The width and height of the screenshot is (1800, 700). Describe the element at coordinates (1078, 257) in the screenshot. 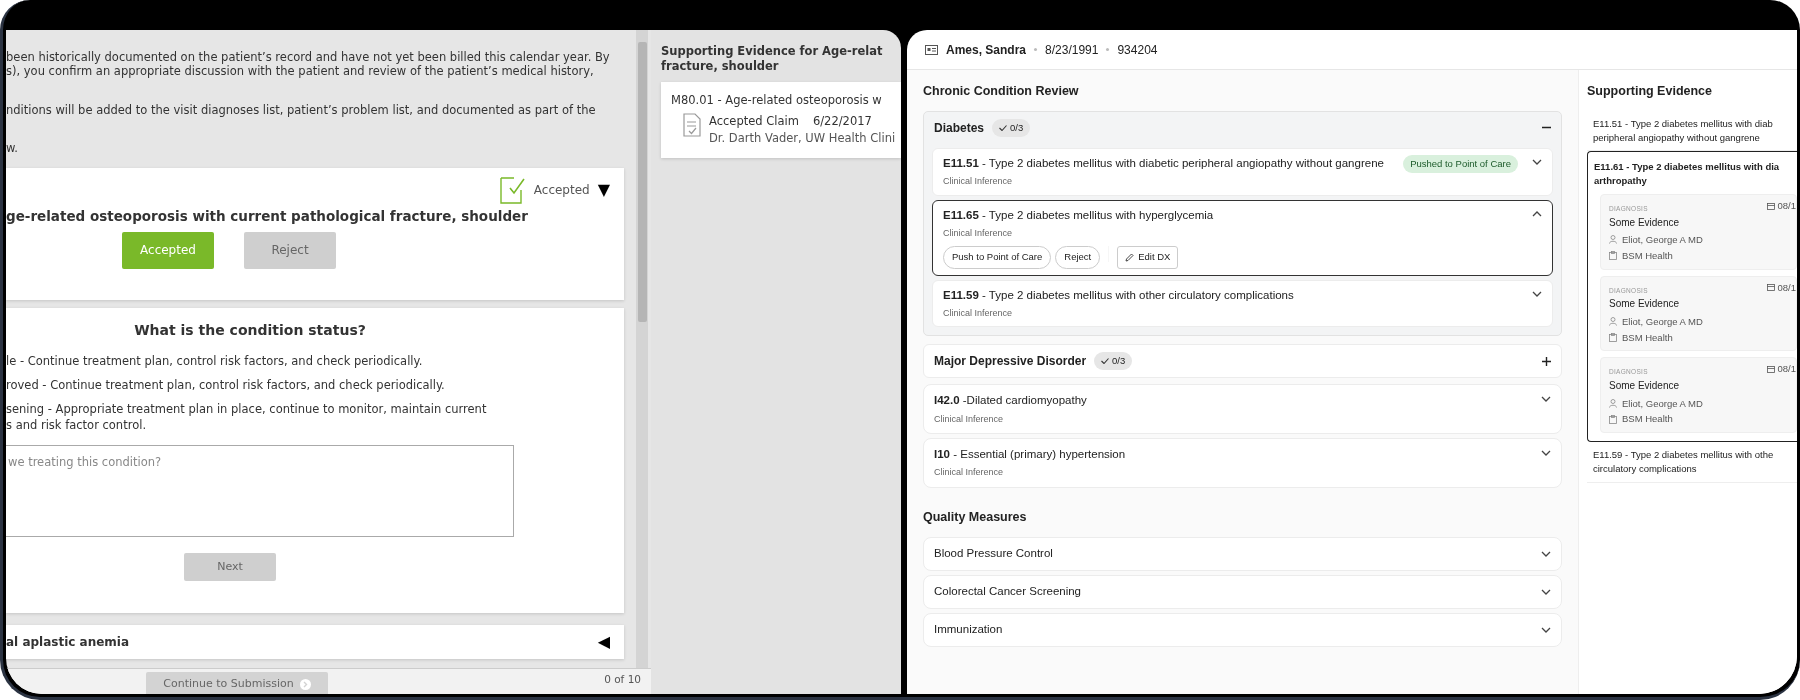

I see `action-button: Reject` at that location.